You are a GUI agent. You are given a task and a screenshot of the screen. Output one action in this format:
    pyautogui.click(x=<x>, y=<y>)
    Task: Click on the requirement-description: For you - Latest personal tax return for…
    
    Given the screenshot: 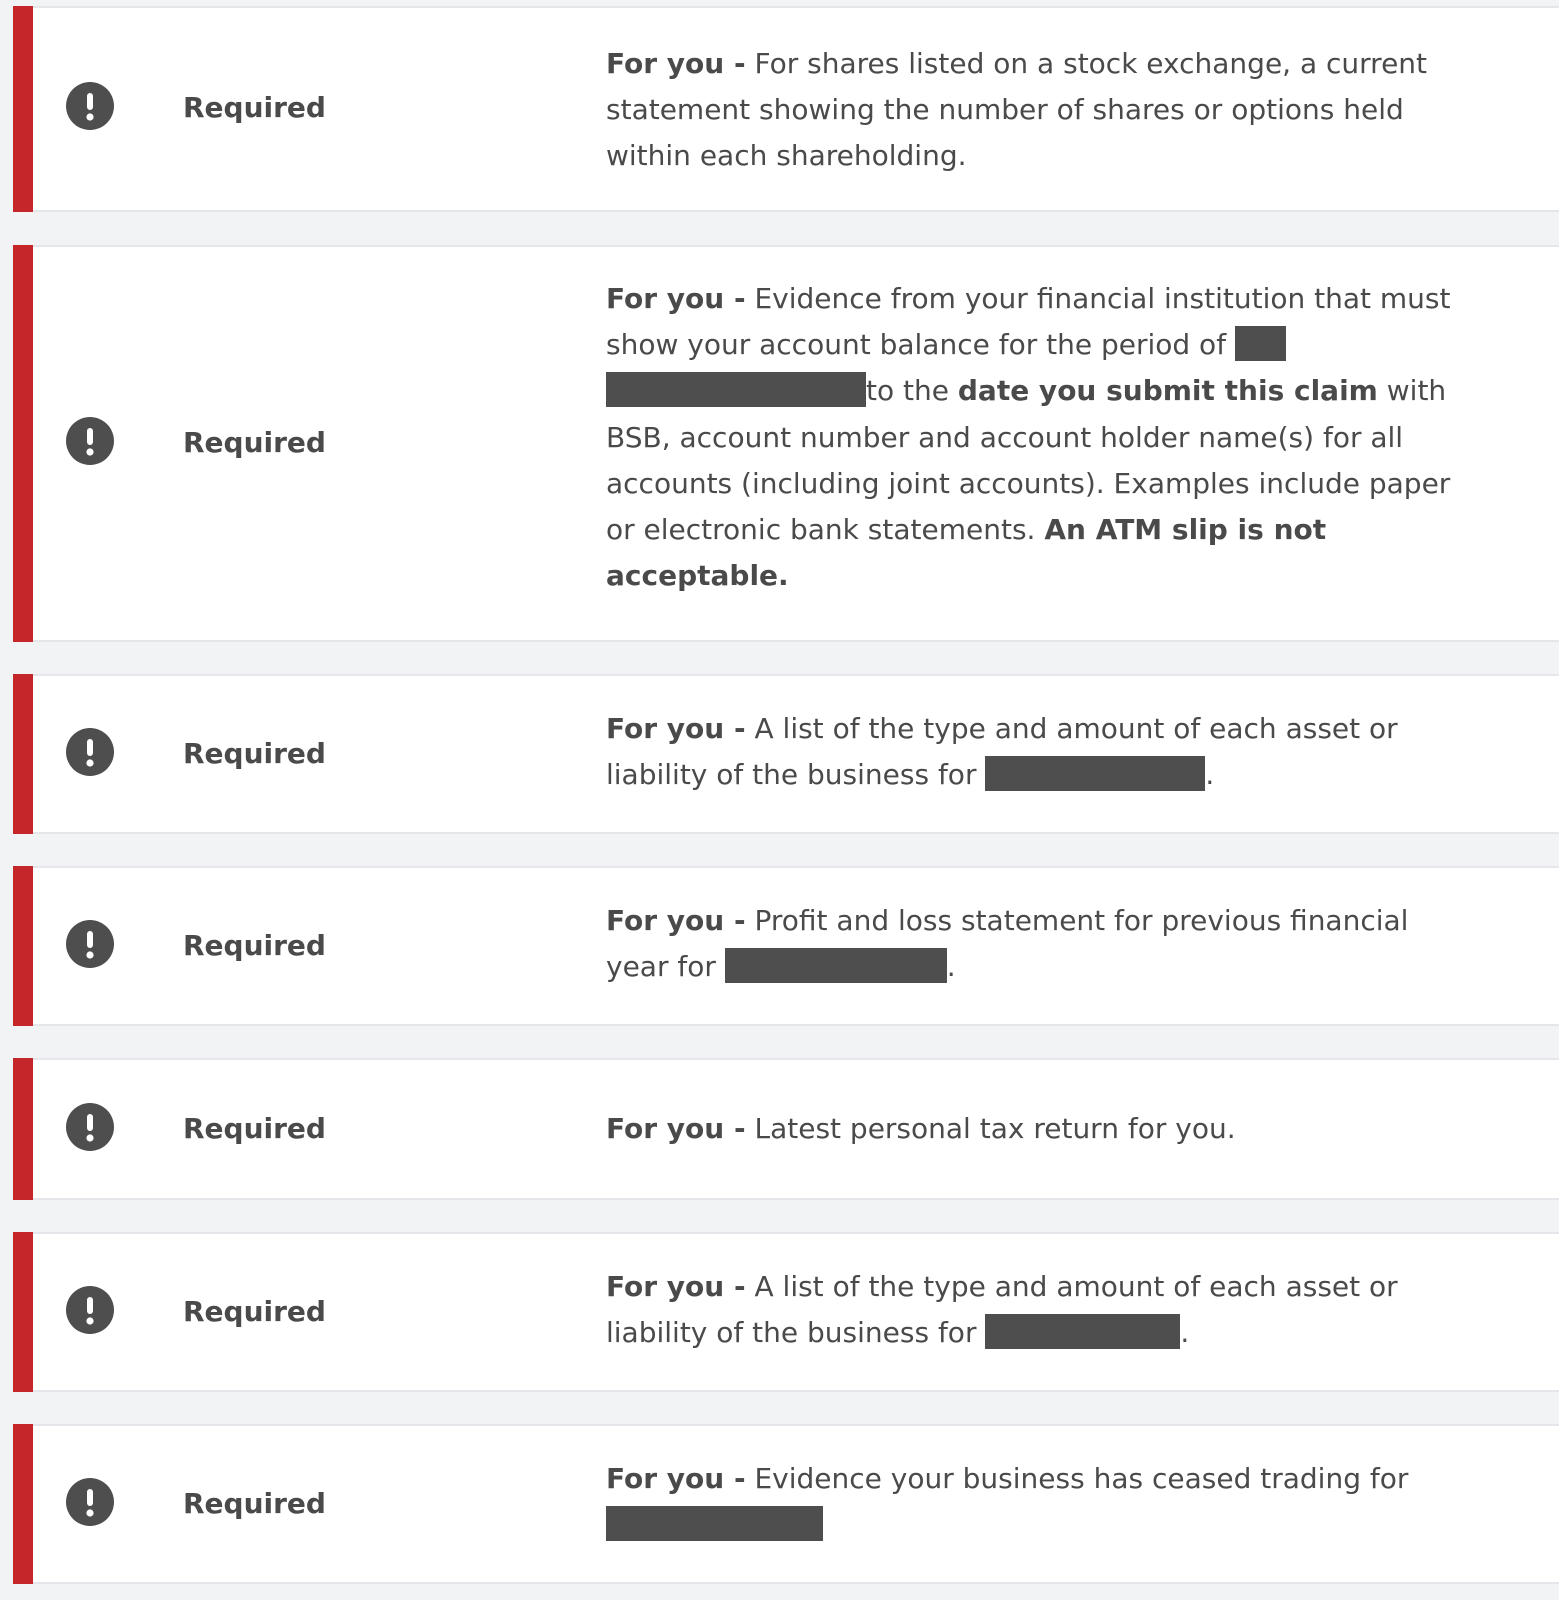 What is the action you would take?
    pyautogui.click(x=1036, y=1129)
    